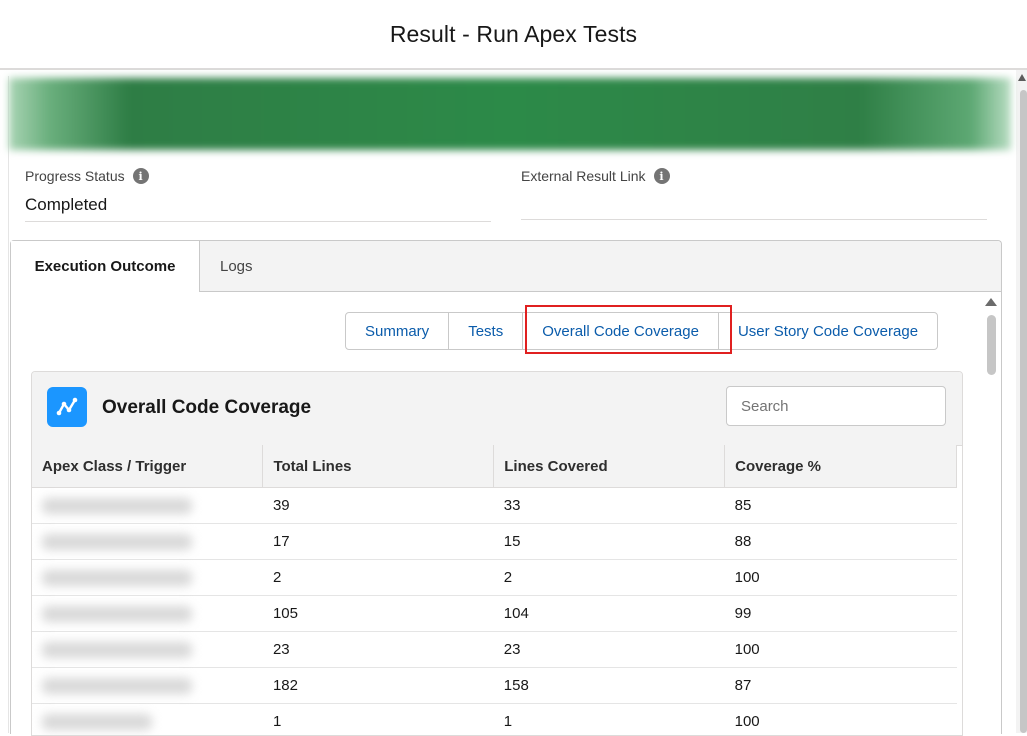 The height and width of the screenshot is (736, 1027). Describe the element at coordinates (378, 686) in the screenshot. I see `total-lines-cell: 182` at that location.